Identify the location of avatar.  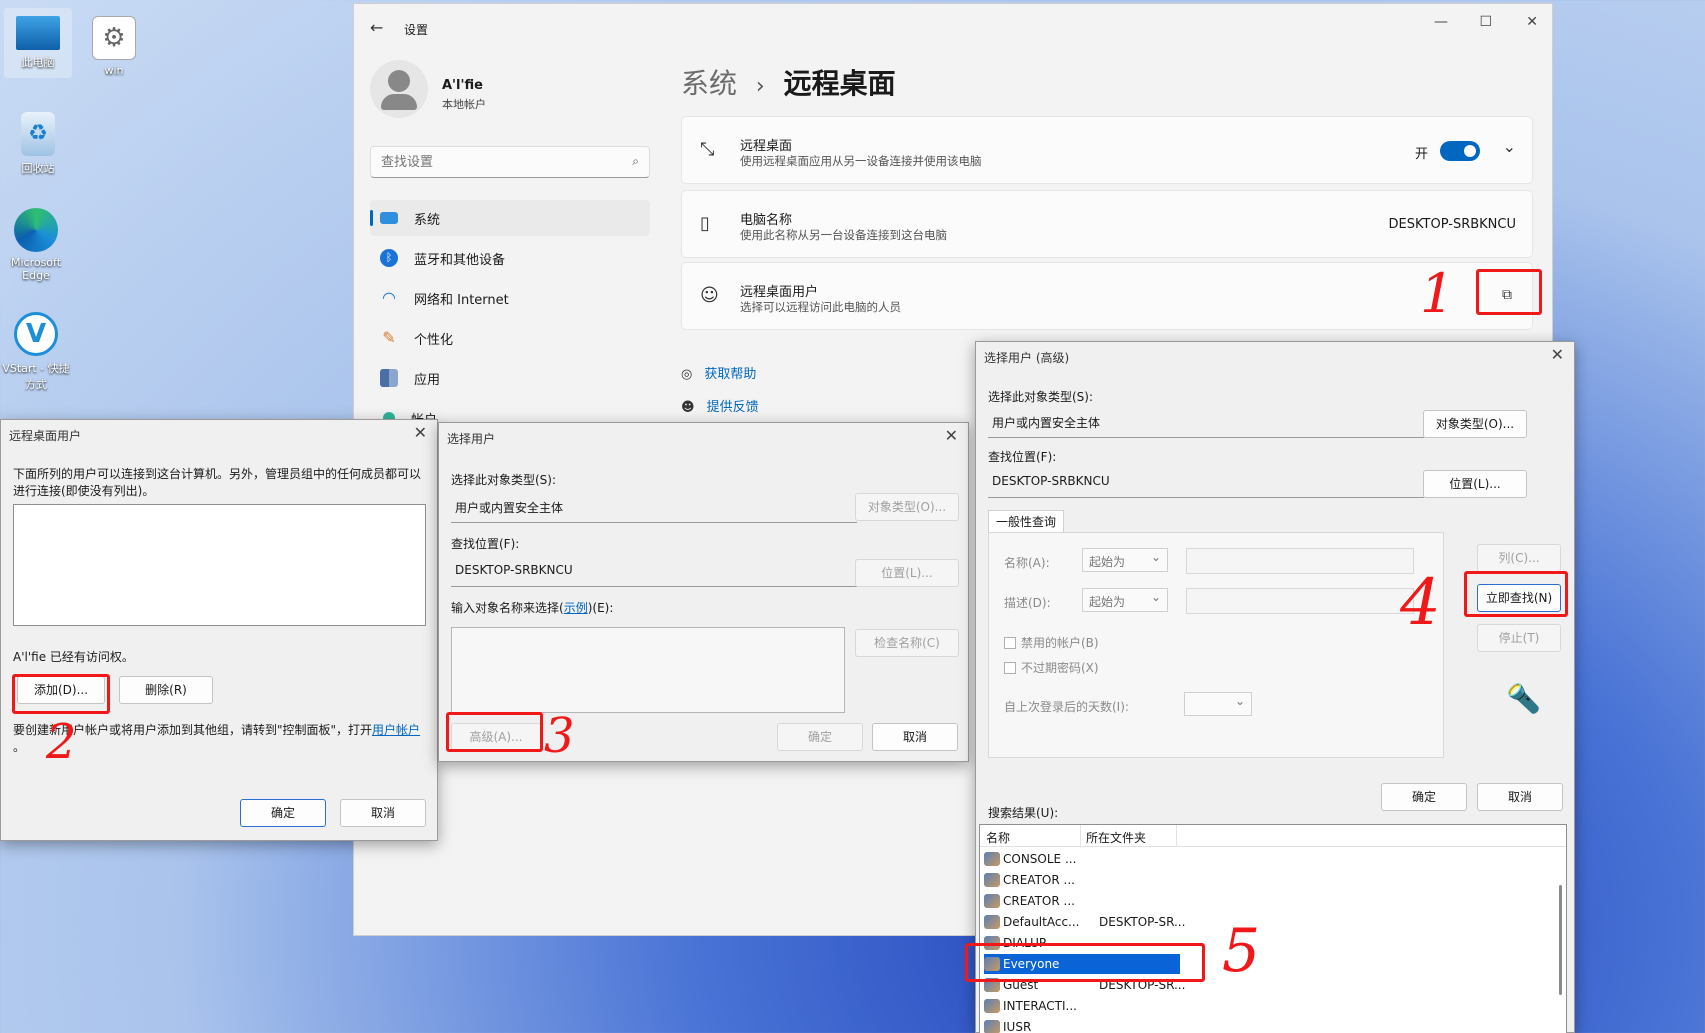
(399, 89).